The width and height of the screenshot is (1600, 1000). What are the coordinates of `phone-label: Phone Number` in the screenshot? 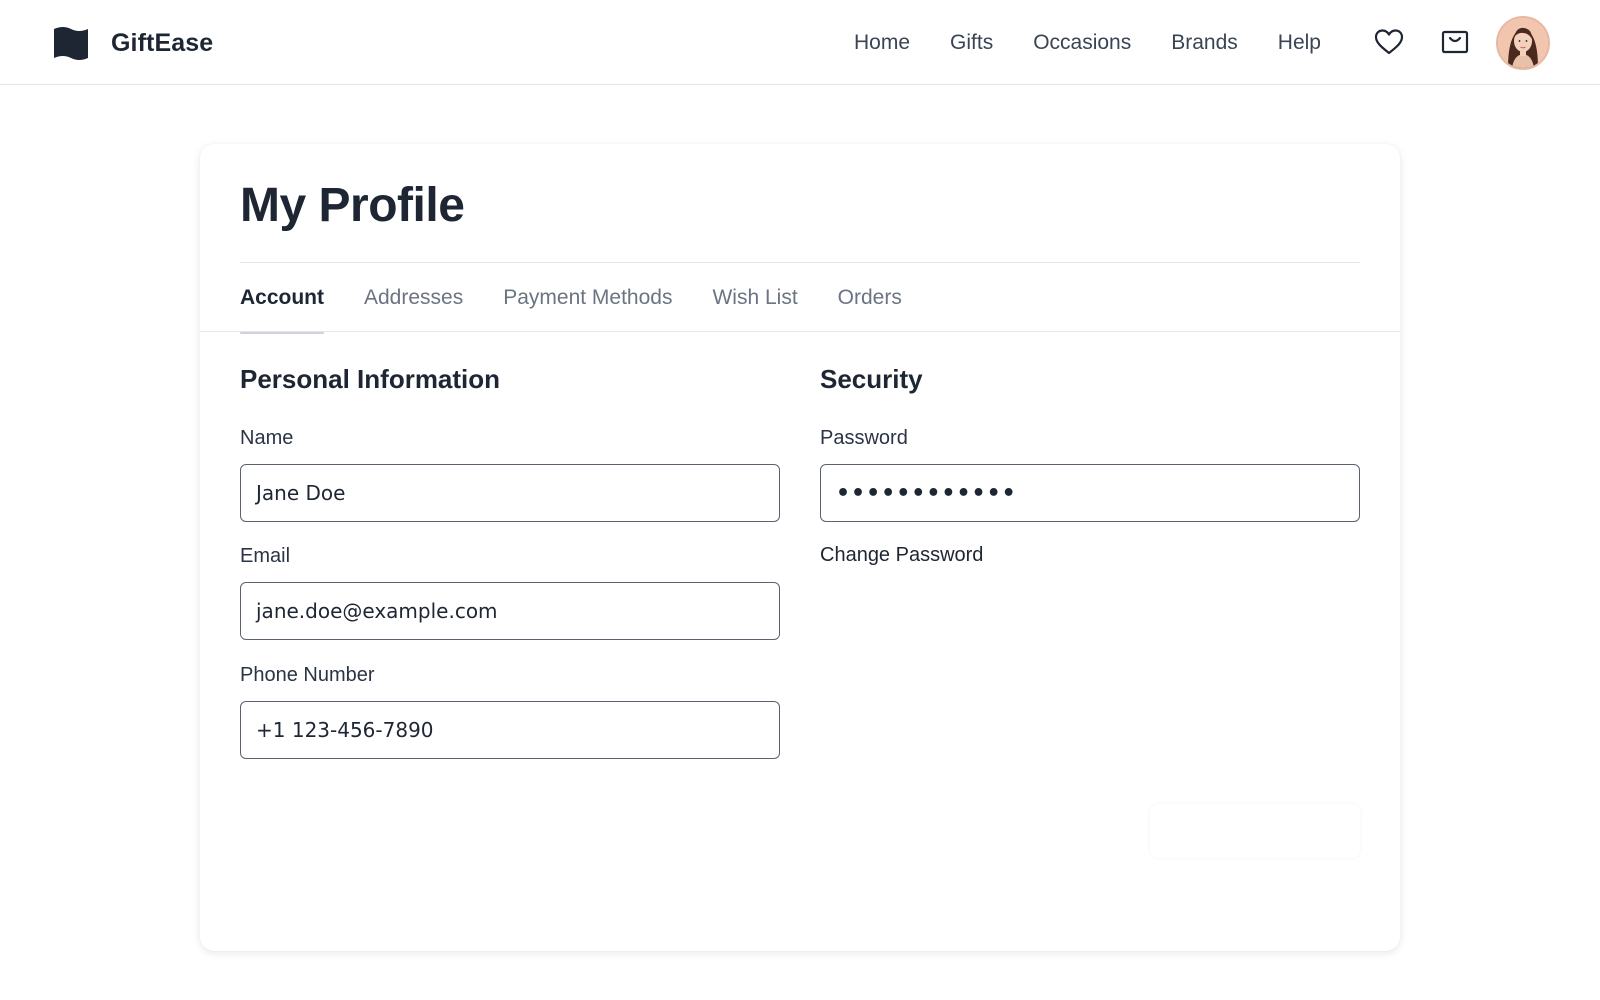 It's located at (307, 675).